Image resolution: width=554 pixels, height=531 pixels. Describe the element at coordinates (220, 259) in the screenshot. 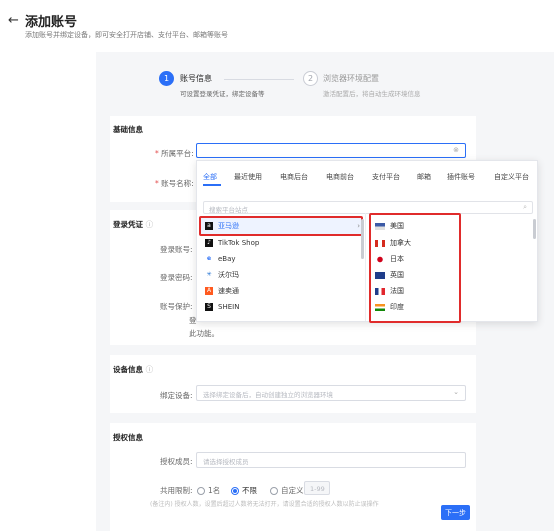

I see `platform-item-ebay: e eBay` at that location.